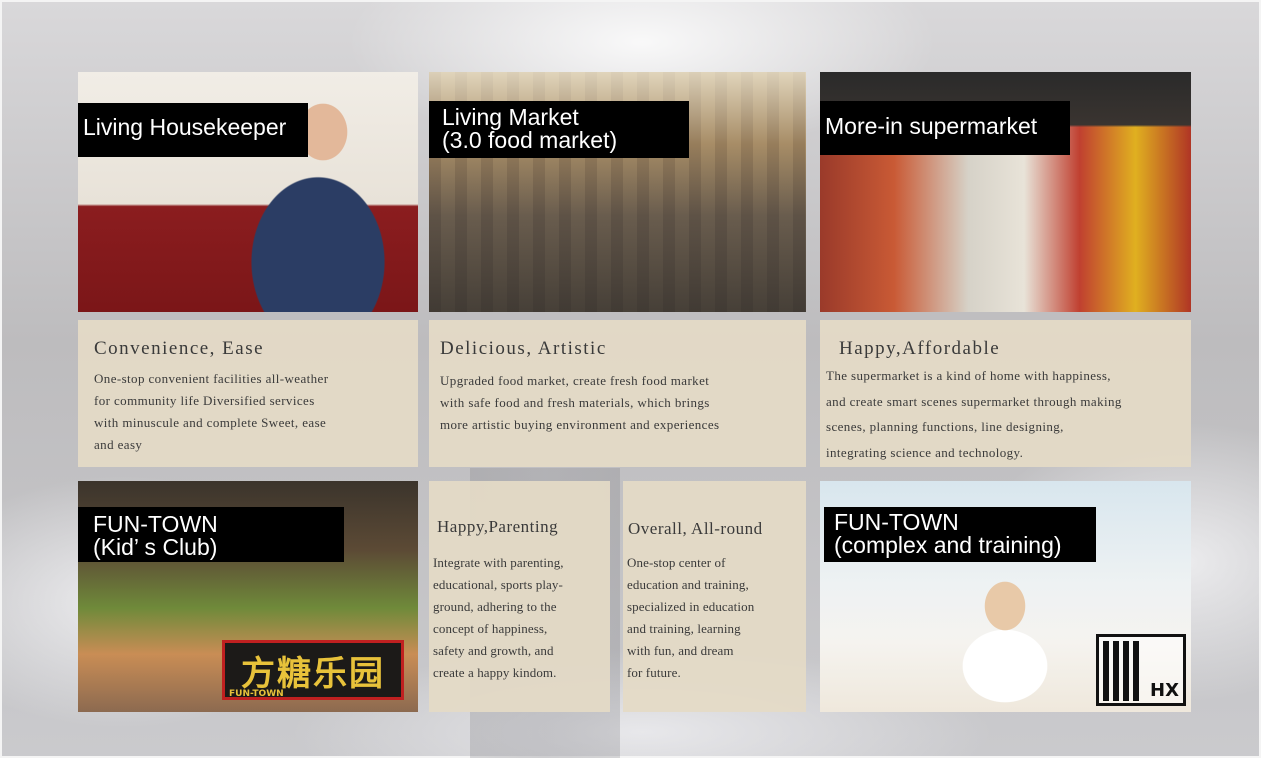  What do you see at coordinates (945, 128) in the screenshot?
I see `supermarket-label: More-in supermarket` at bounding box center [945, 128].